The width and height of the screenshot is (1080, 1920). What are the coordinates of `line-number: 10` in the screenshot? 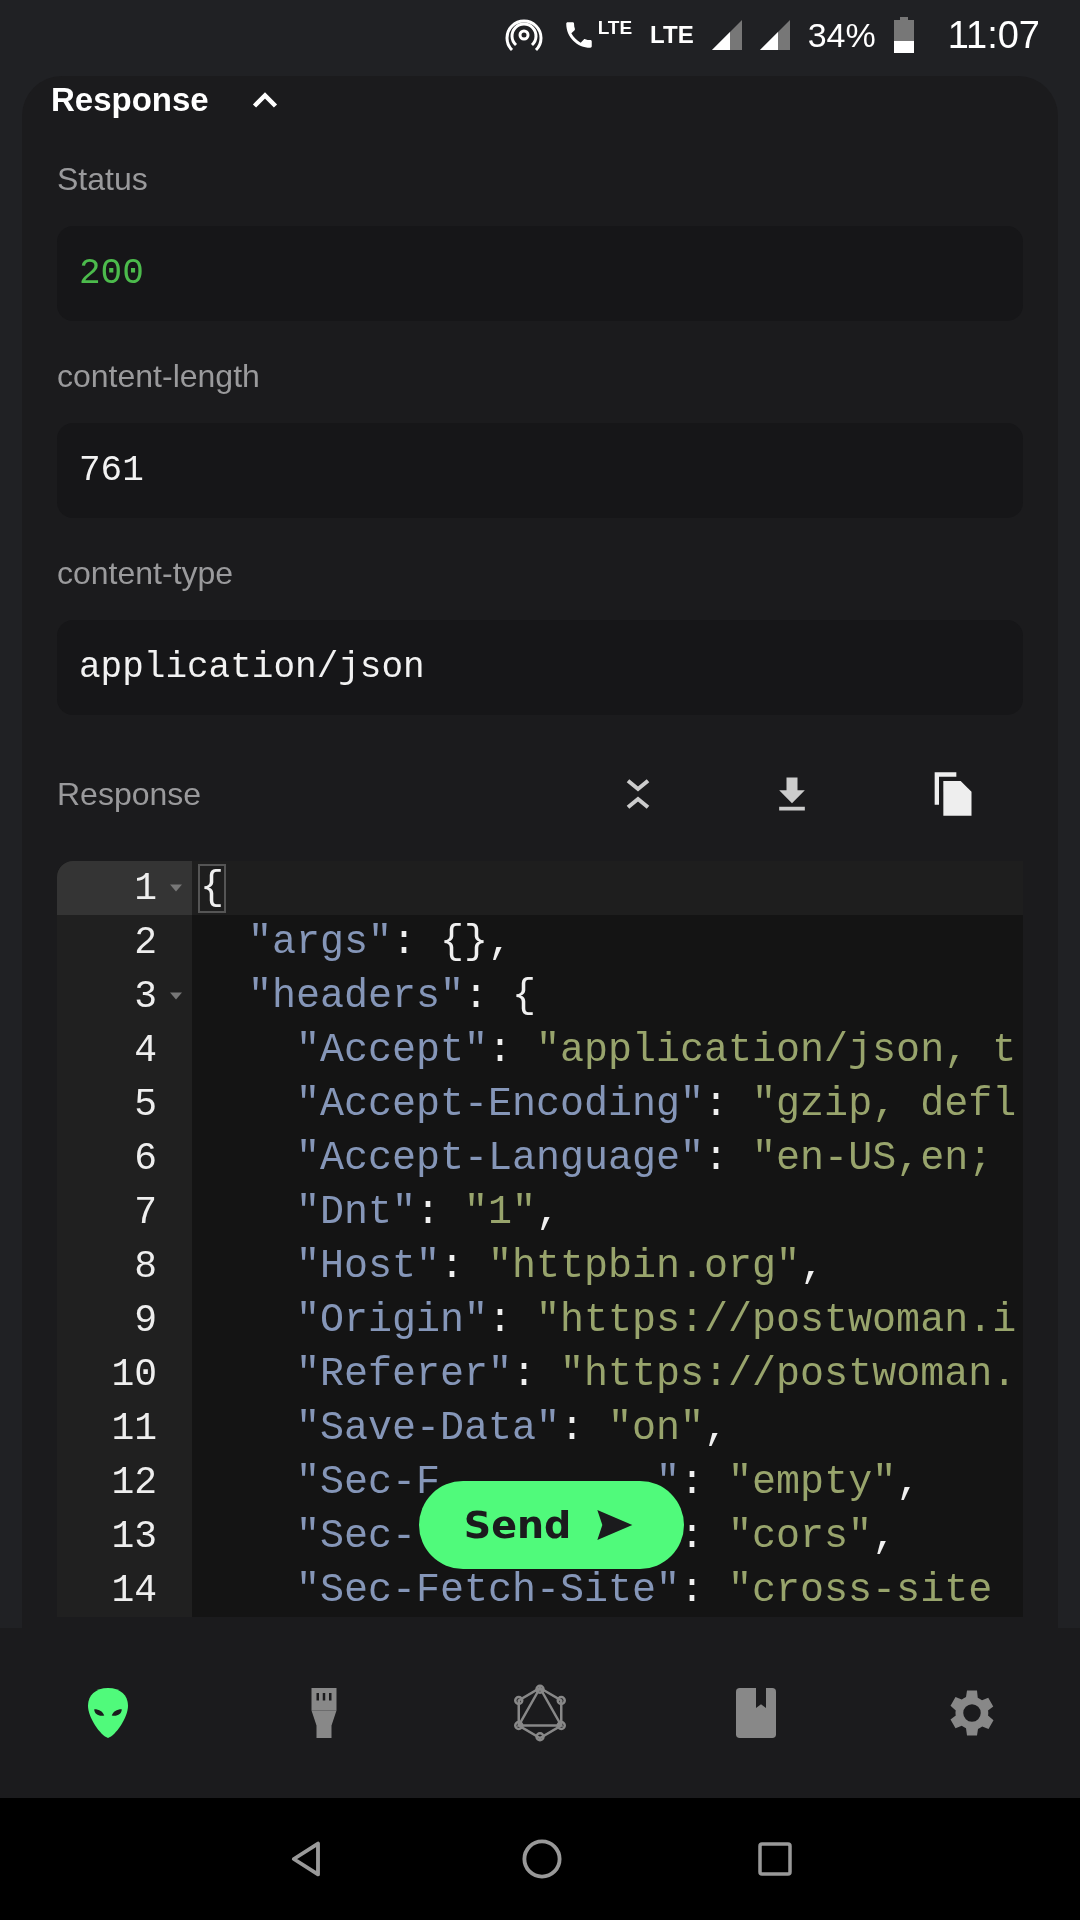 It's located at (134, 1374).